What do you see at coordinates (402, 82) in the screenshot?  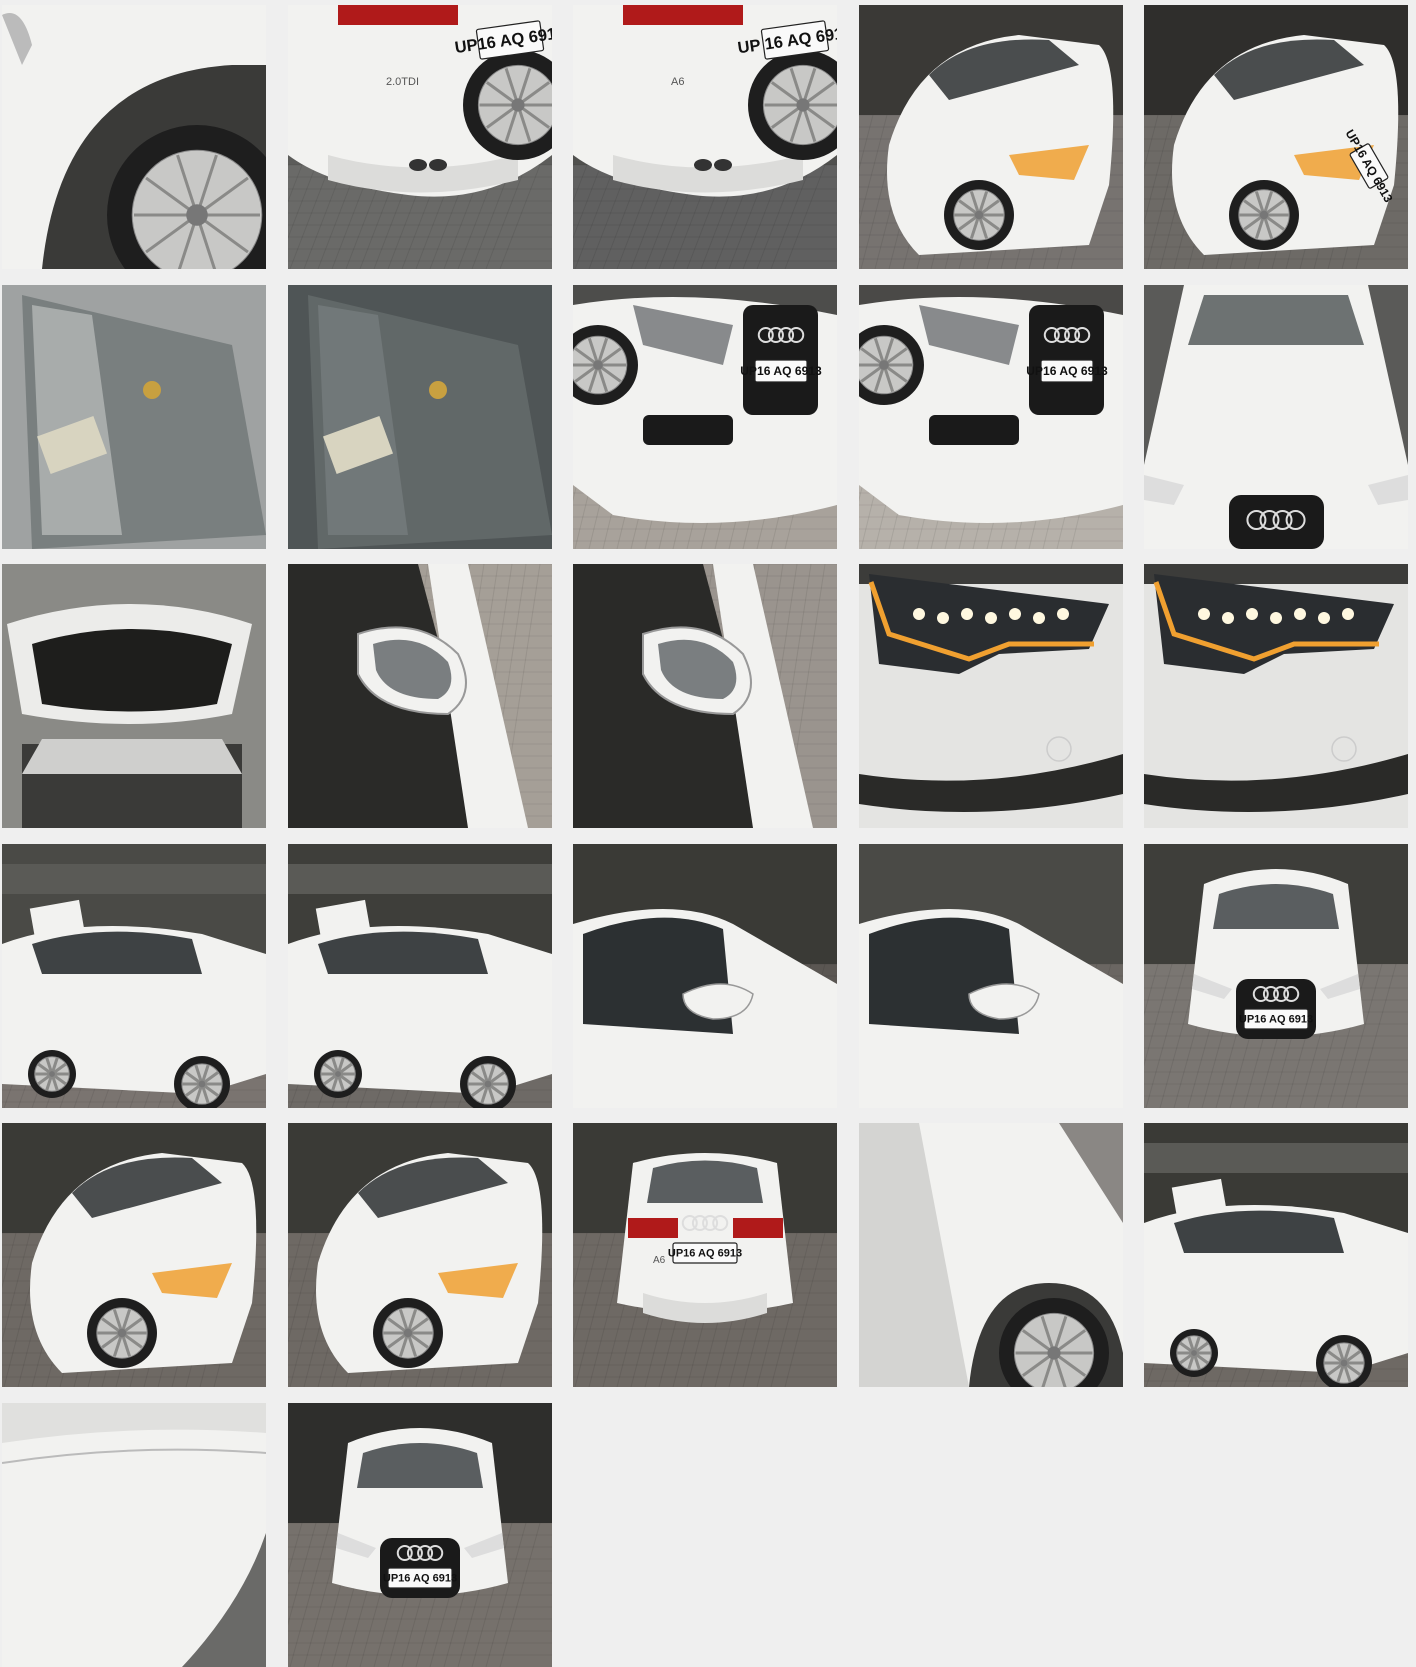 I see `model-badge: 2.0TDI` at bounding box center [402, 82].